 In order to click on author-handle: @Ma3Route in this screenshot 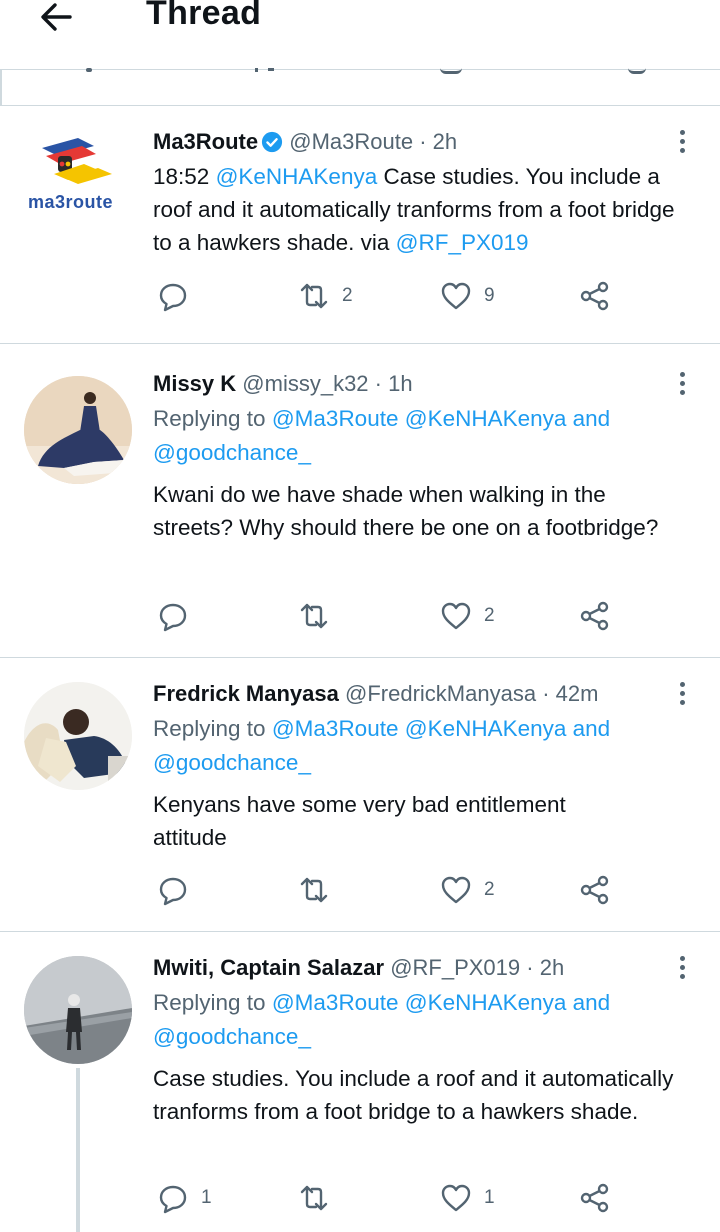, I will do `click(351, 141)`.